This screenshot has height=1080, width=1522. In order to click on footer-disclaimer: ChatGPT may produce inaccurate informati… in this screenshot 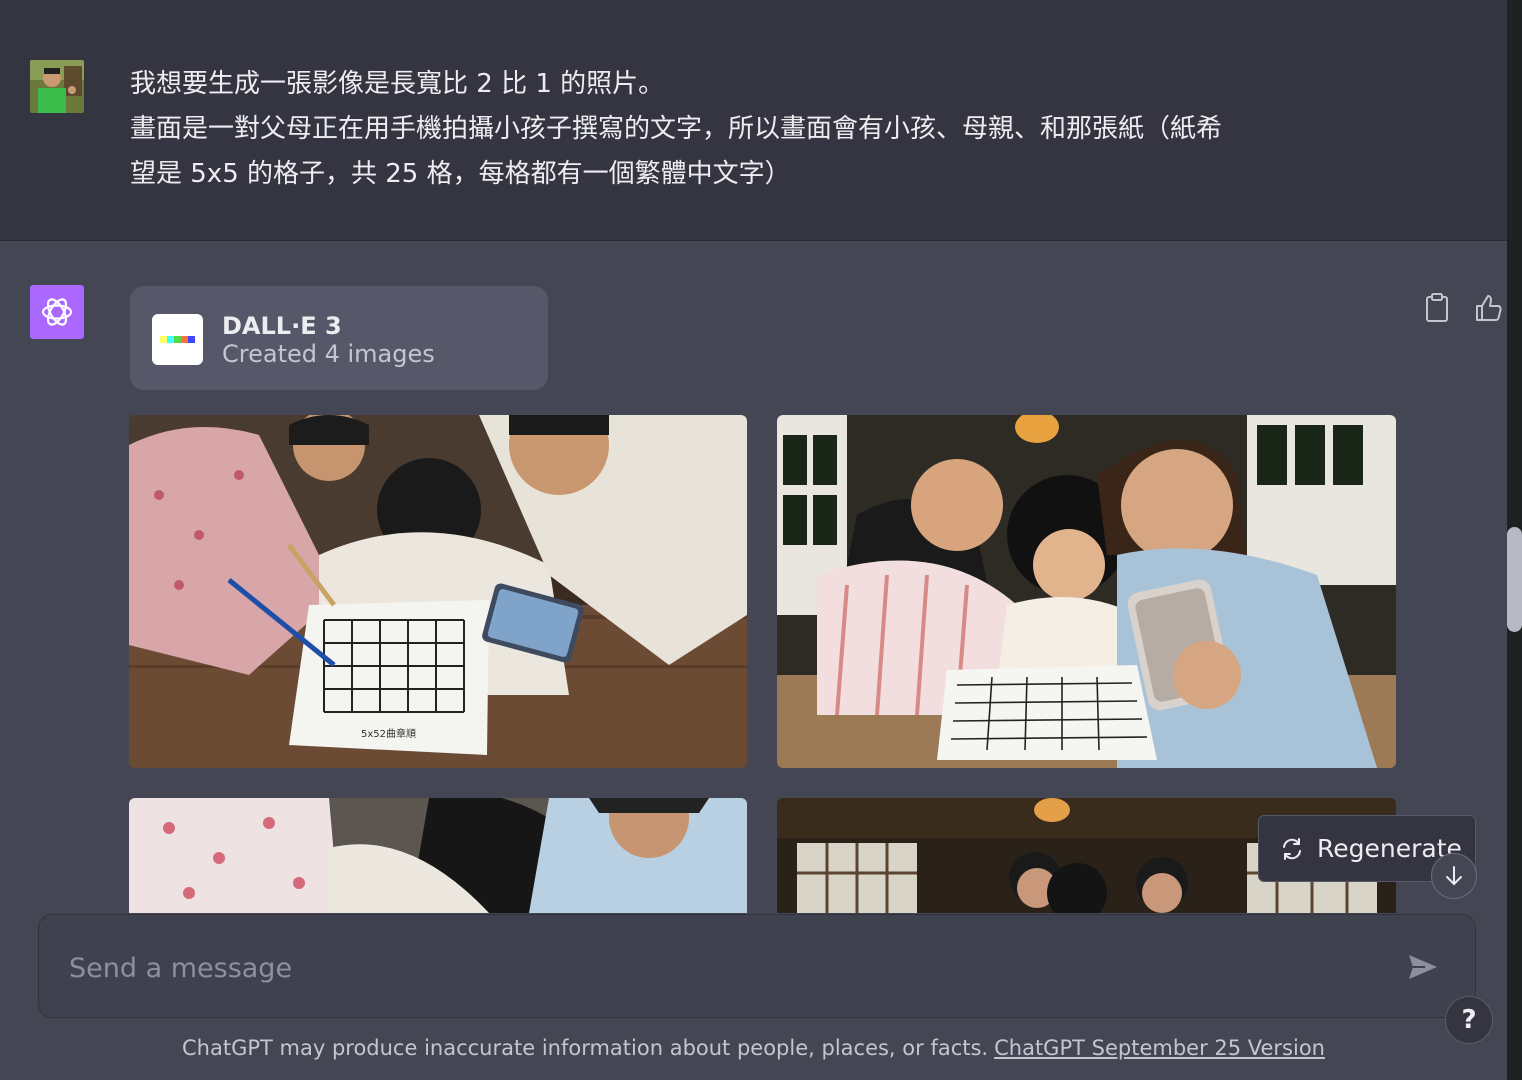, I will do `click(753, 1048)`.